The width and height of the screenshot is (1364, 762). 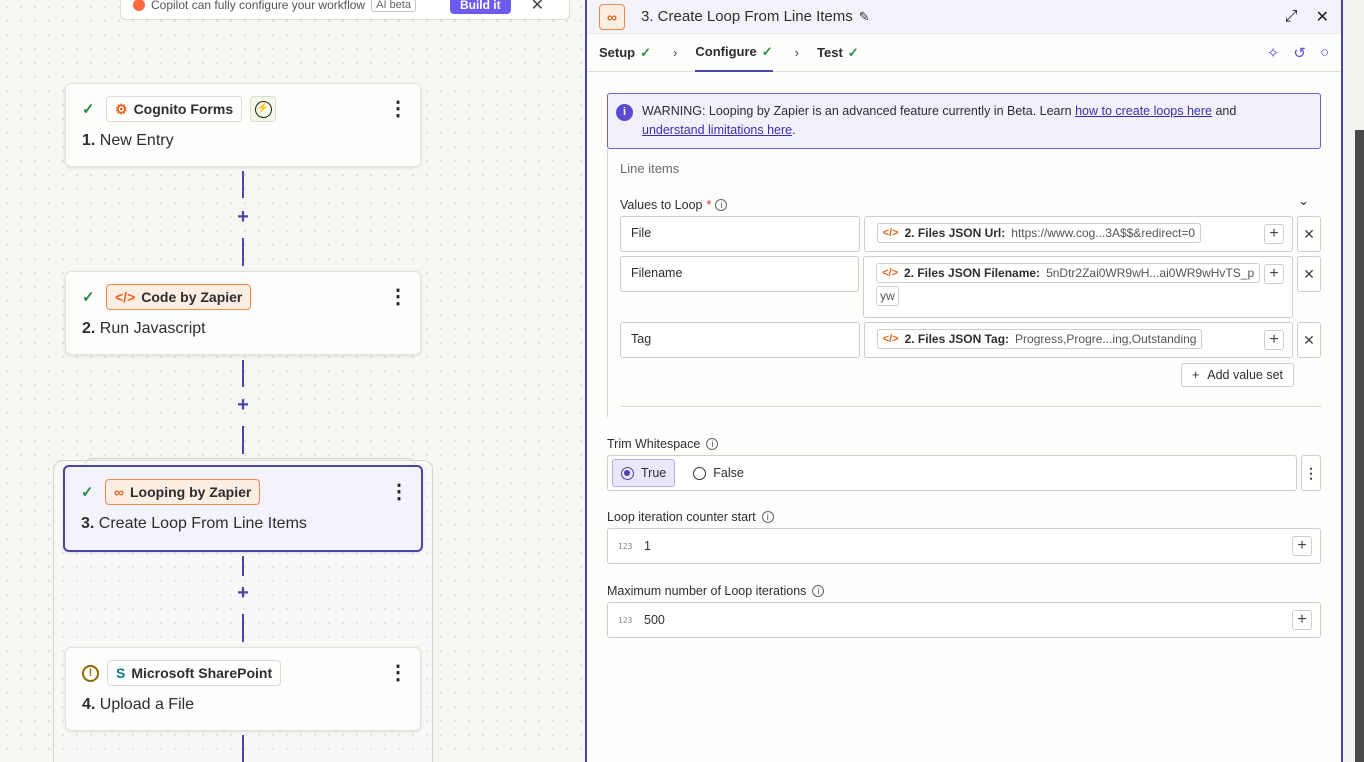 I want to click on step-title: 4. Upload a File, so click(x=138, y=704).